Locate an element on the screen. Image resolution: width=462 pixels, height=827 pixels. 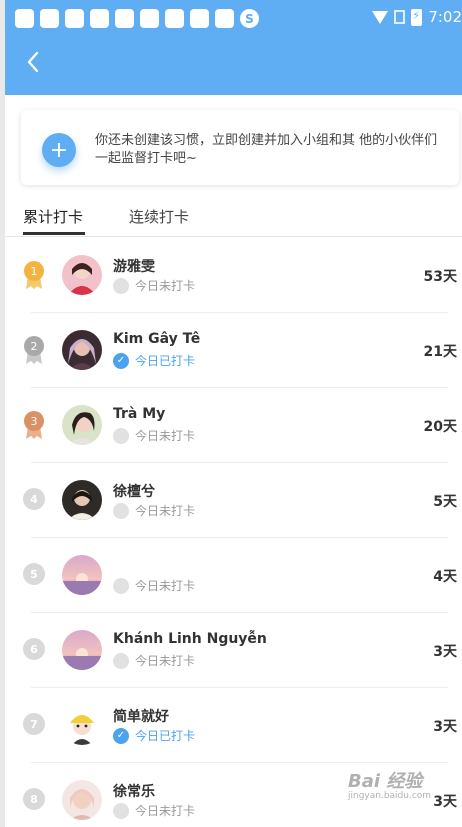
checkin-days: 21天 is located at coordinates (440, 352).